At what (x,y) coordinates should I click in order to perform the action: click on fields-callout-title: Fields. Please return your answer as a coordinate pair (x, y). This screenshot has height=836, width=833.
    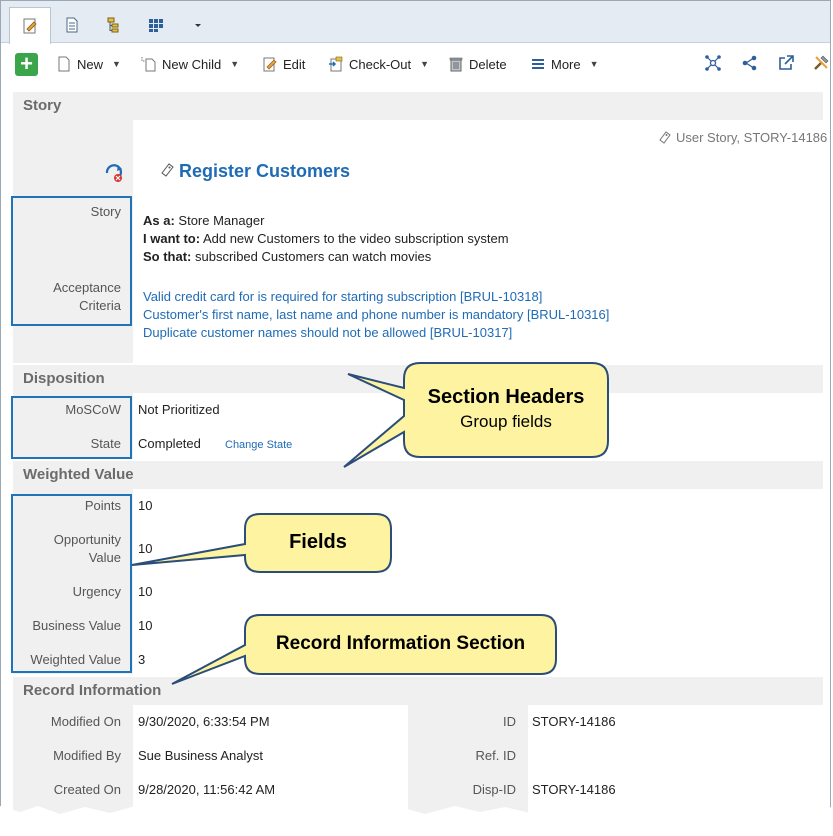
    Looking at the image, I should click on (318, 542).